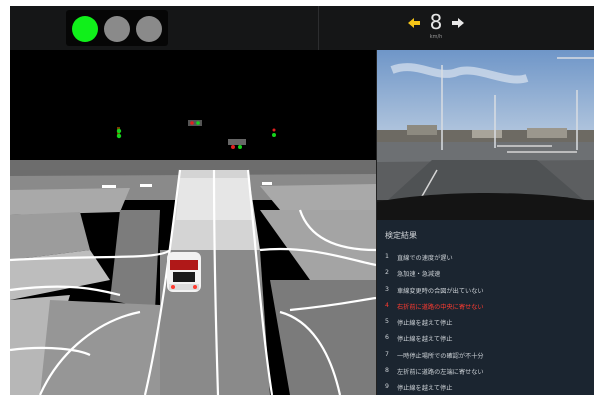 The width and height of the screenshot is (603, 406). What do you see at coordinates (387, 354) in the screenshot?
I see `result-number: 7` at bounding box center [387, 354].